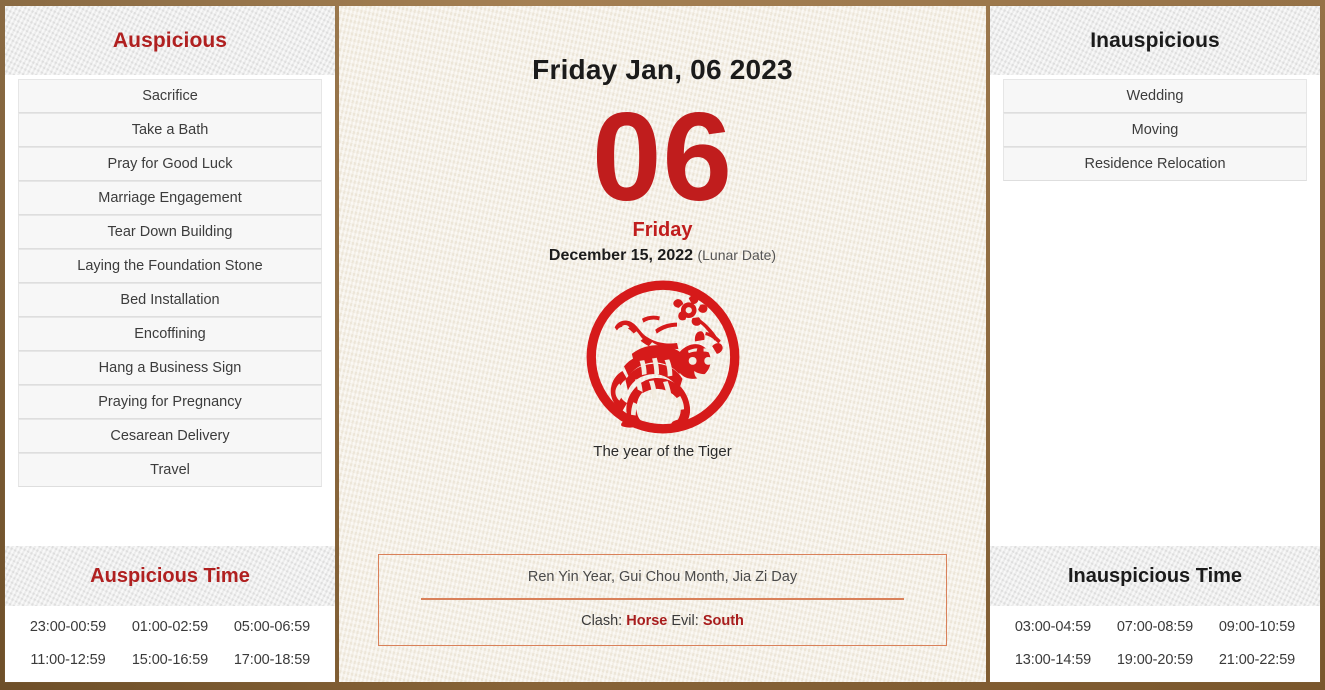 The width and height of the screenshot is (1325, 690). What do you see at coordinates (170, 626) in the screenshot?
I see `time-slot: 01:00-02:59` at bounding box center [170, 626].